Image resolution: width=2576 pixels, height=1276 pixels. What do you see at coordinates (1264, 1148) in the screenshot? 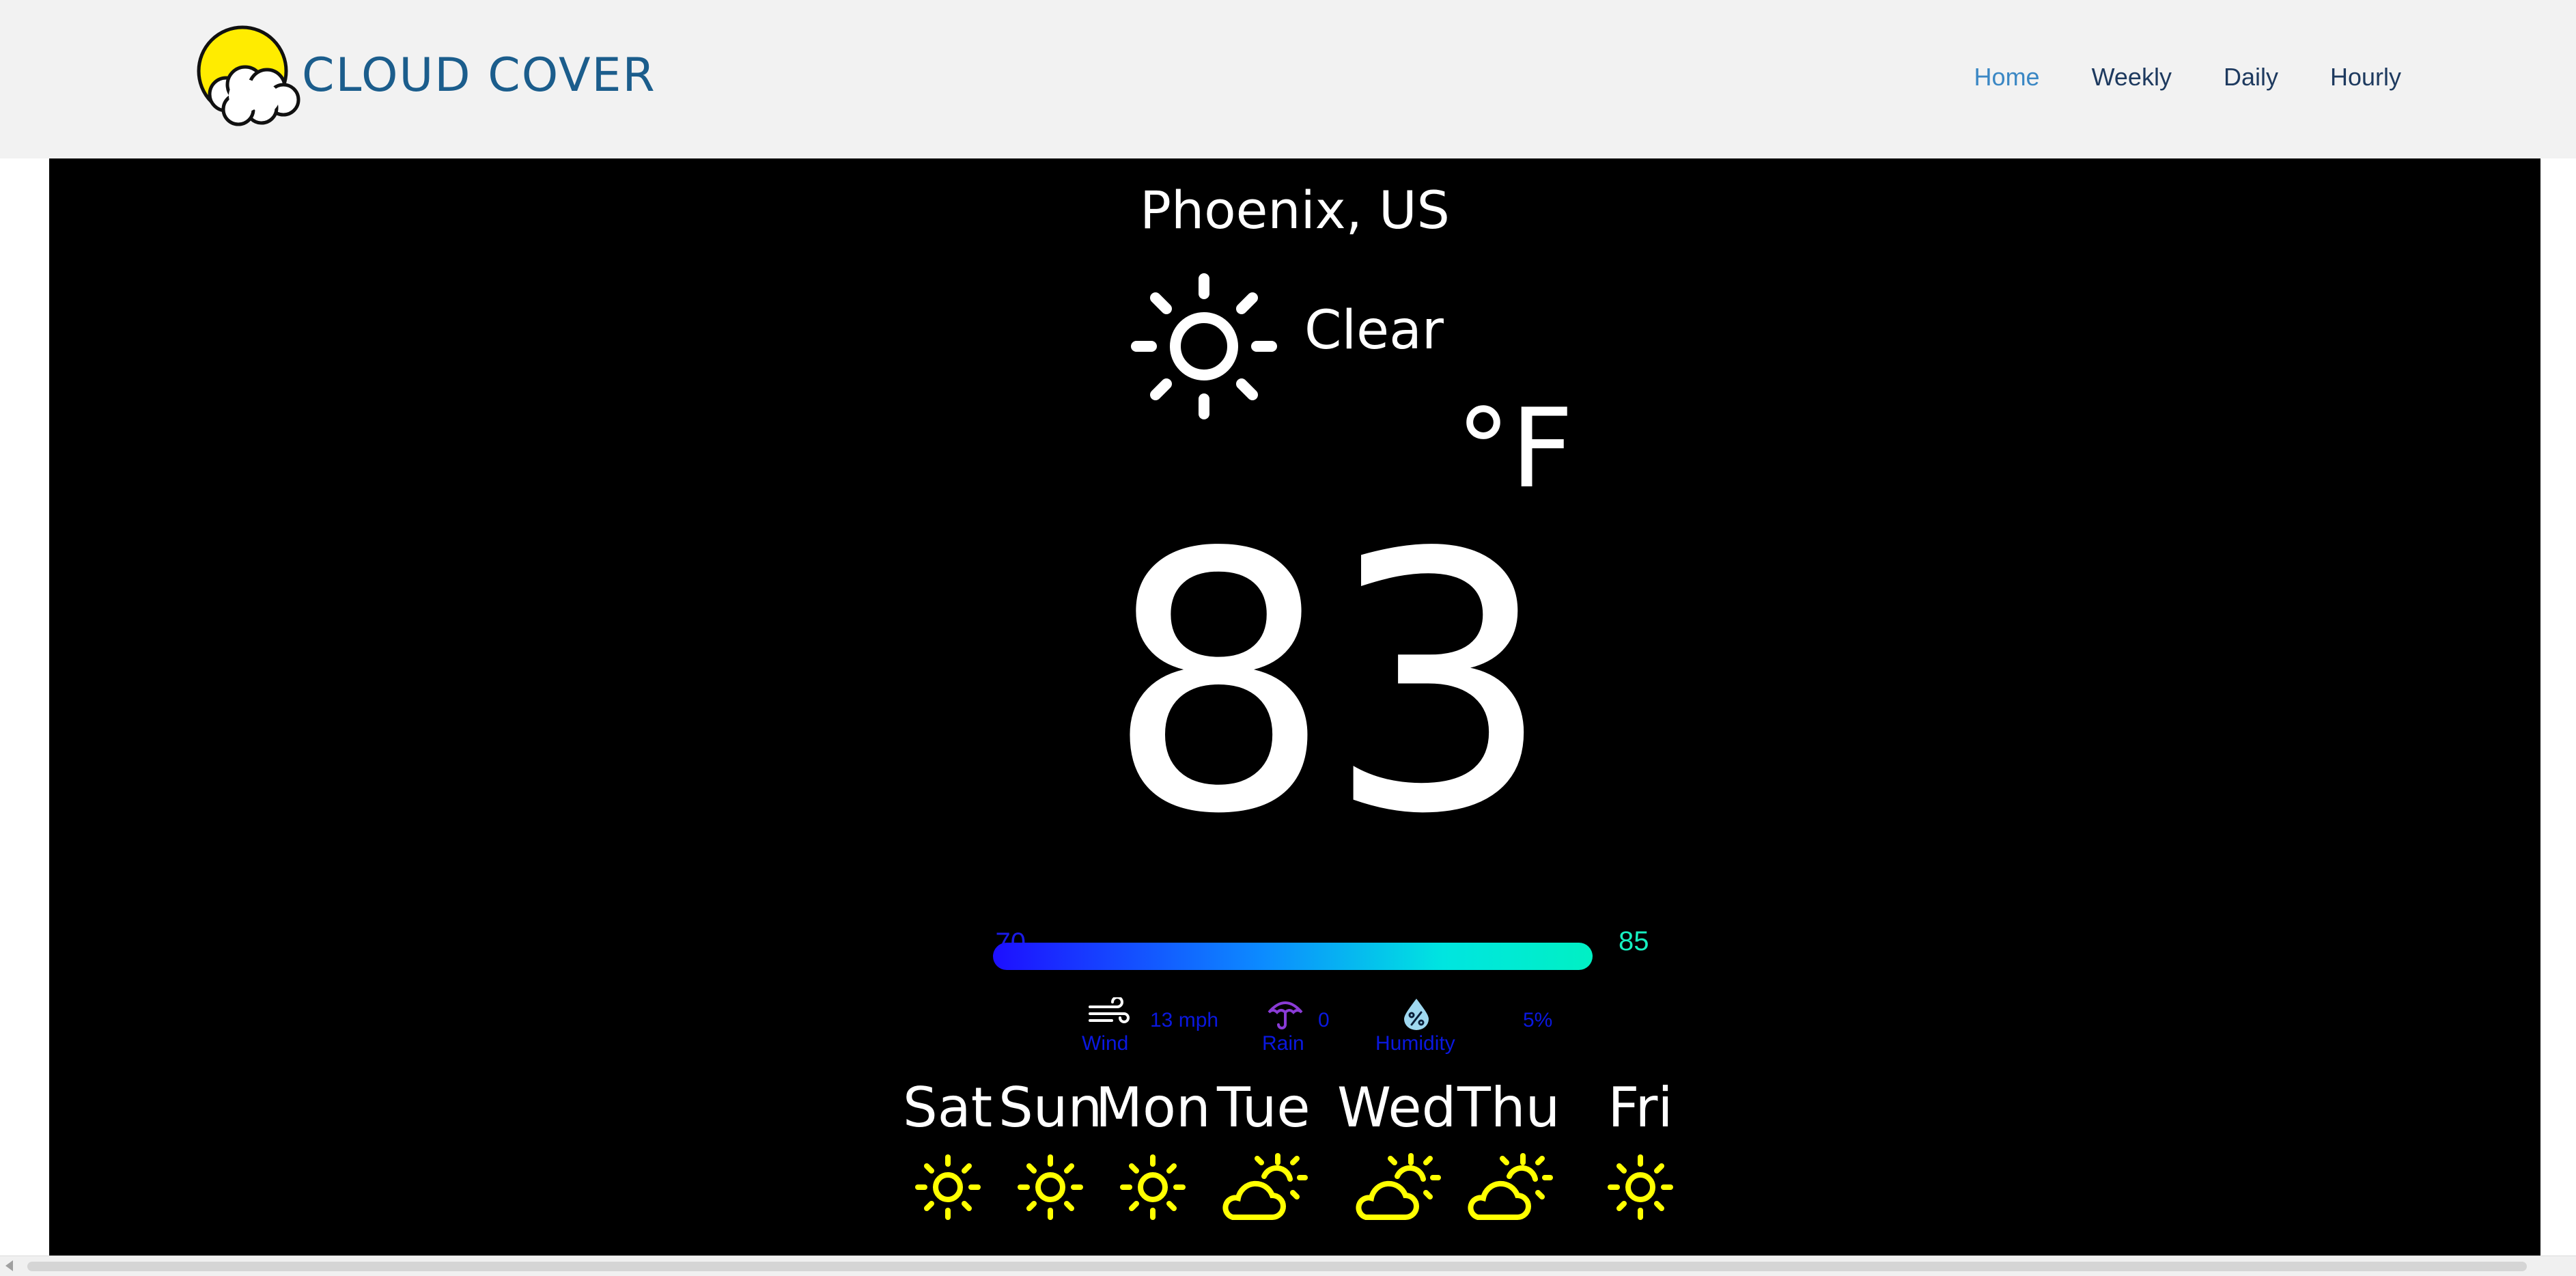
I see `forecast-day: Tue` at bounding box center [1264, 1148].